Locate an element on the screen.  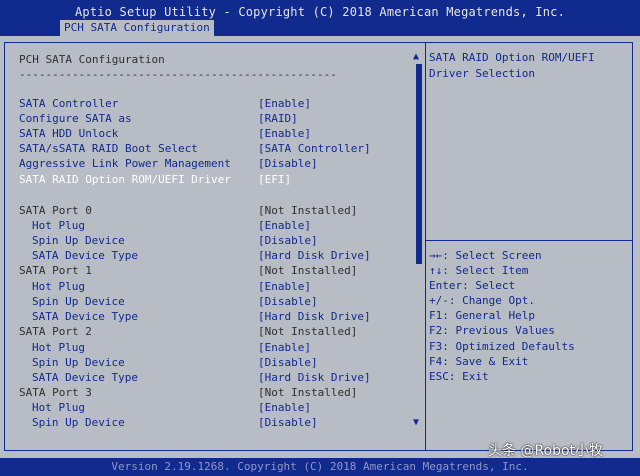
sata-port-2-label: SATA Port 2 is located at coordinates (55, 331).